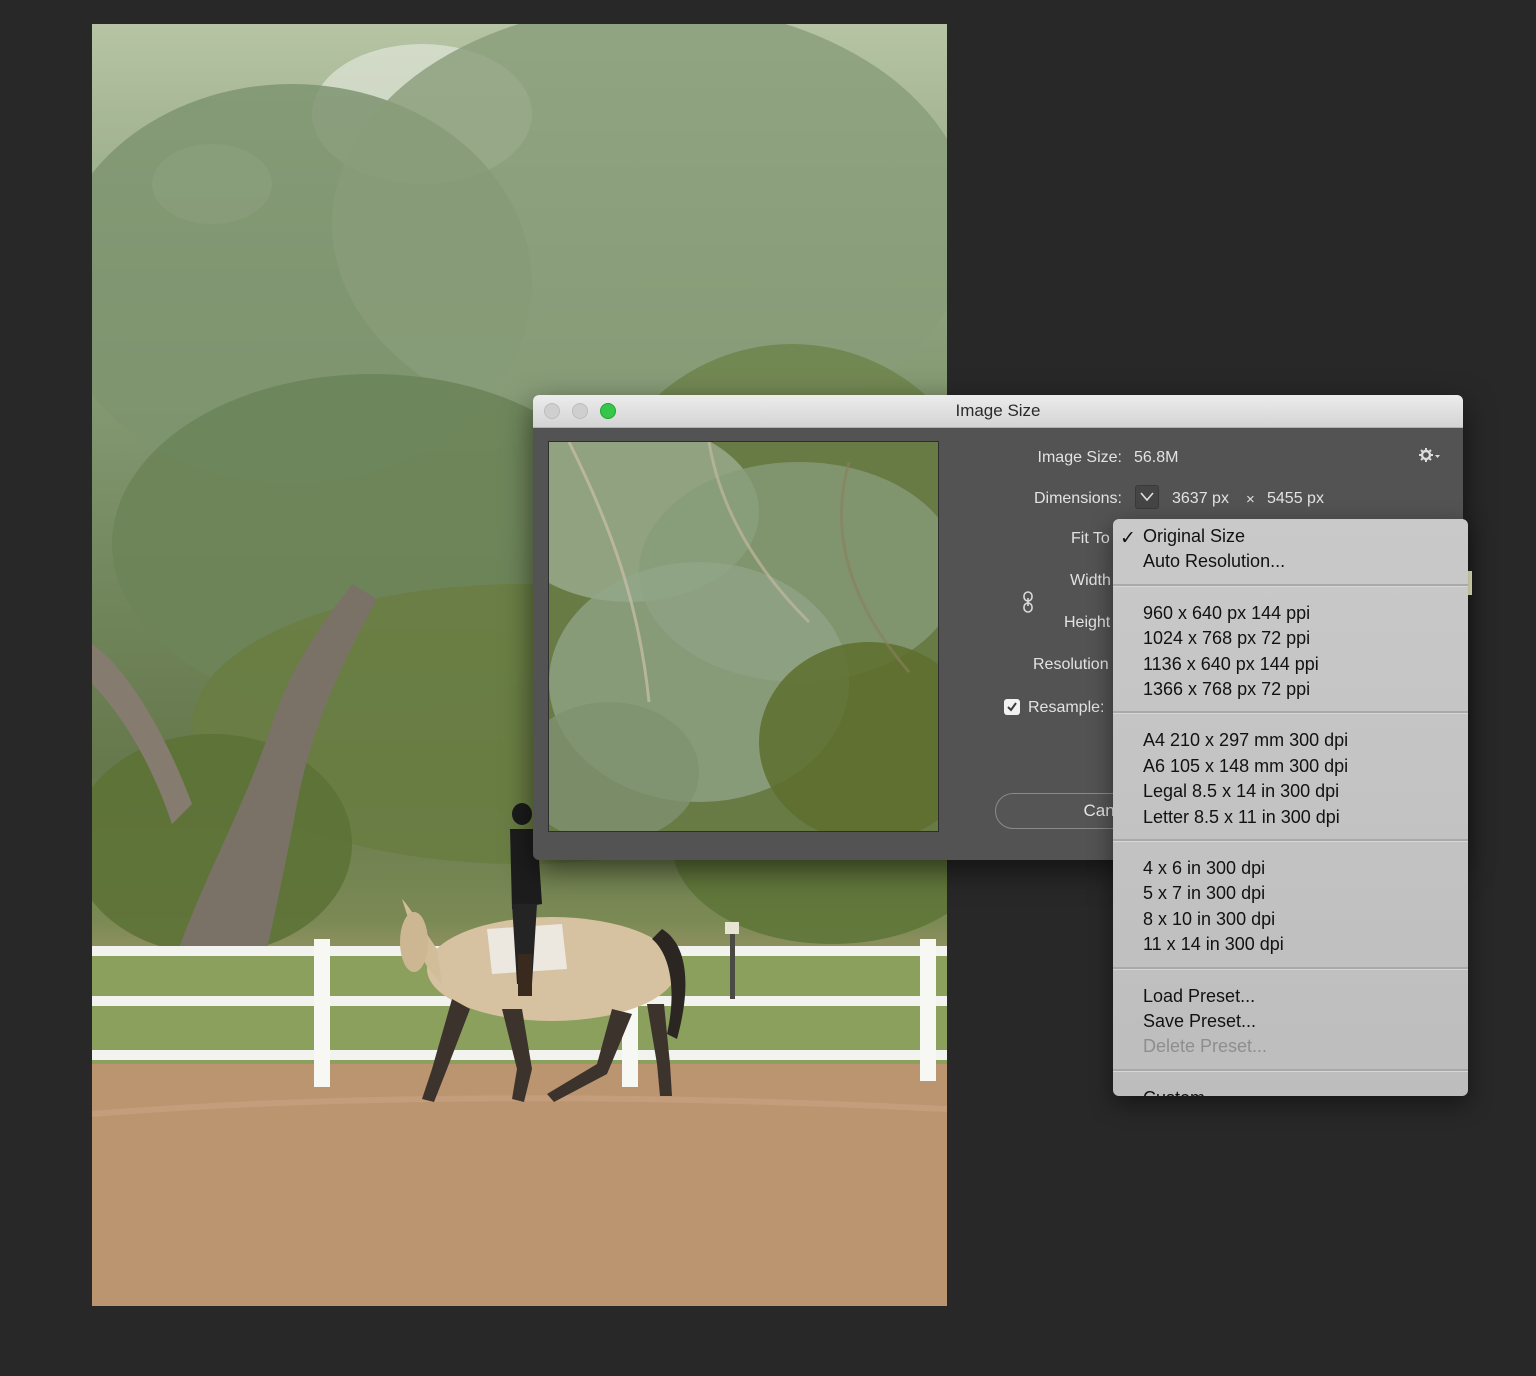 This screenshot has height=1376, width=1536. What do you see at coordinates (1087, 622) in the screenshot?
I see `height-label: Height` at bounding box center [1087, 622].